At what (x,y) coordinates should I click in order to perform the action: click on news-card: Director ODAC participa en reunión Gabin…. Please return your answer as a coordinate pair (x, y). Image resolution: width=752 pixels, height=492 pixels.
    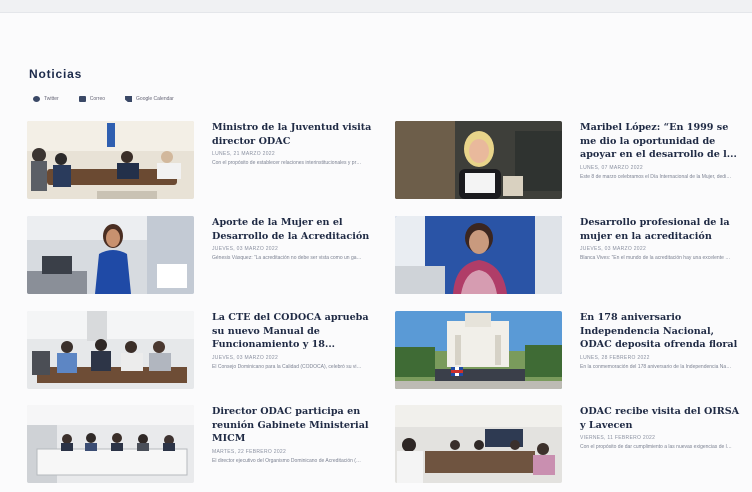
    Looking at the image, I should click on (207, 445).